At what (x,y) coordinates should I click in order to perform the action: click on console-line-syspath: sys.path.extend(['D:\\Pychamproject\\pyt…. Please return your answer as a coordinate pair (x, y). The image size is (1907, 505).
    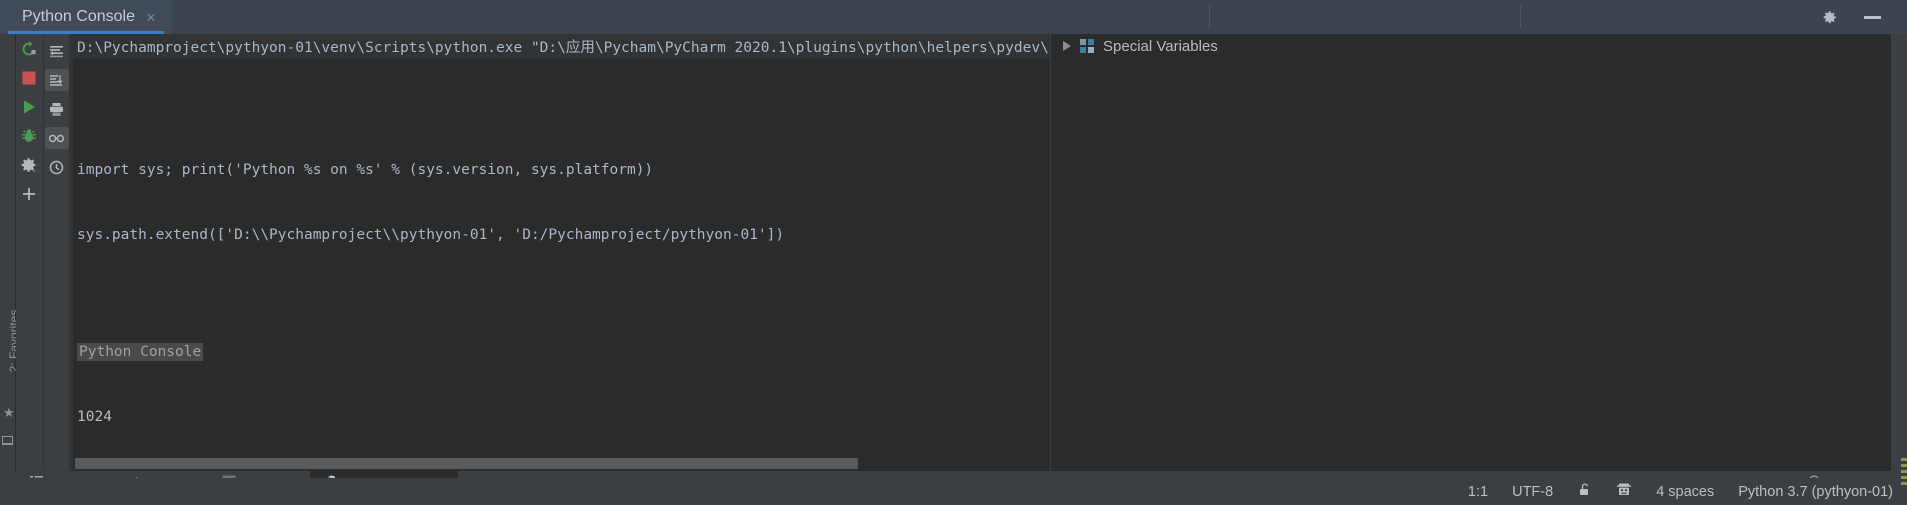
    Looking at the image, I should click on (431, 234).